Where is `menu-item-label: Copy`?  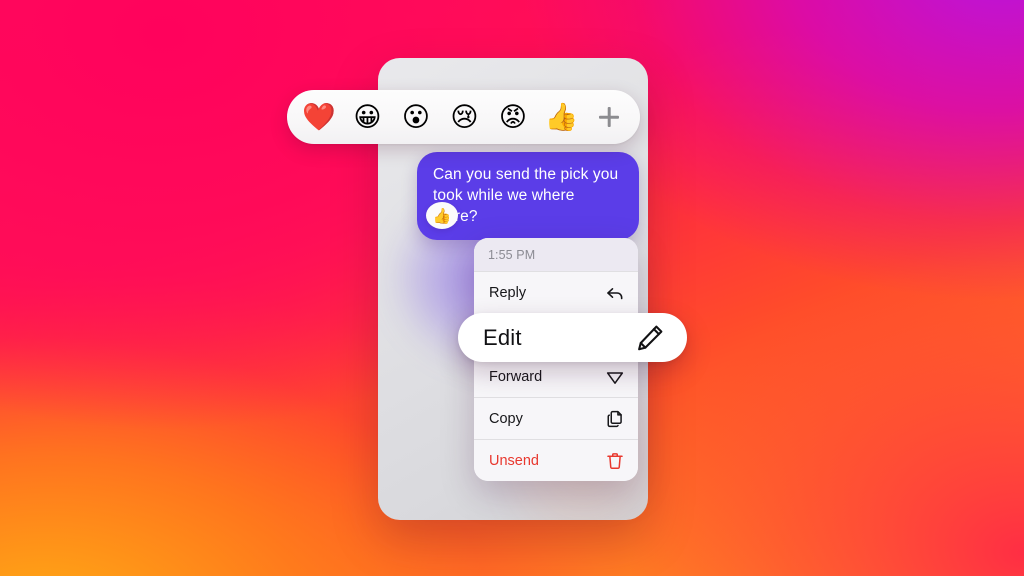 menu-item-label: Copy is located at coordinates (506, 418).